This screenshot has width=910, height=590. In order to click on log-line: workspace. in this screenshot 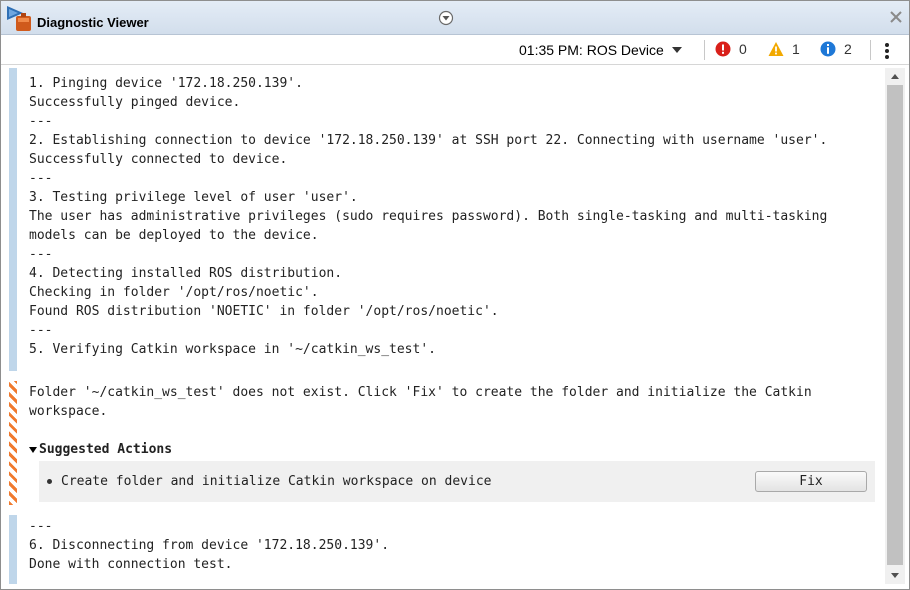, I will do `click(68, 411)`.